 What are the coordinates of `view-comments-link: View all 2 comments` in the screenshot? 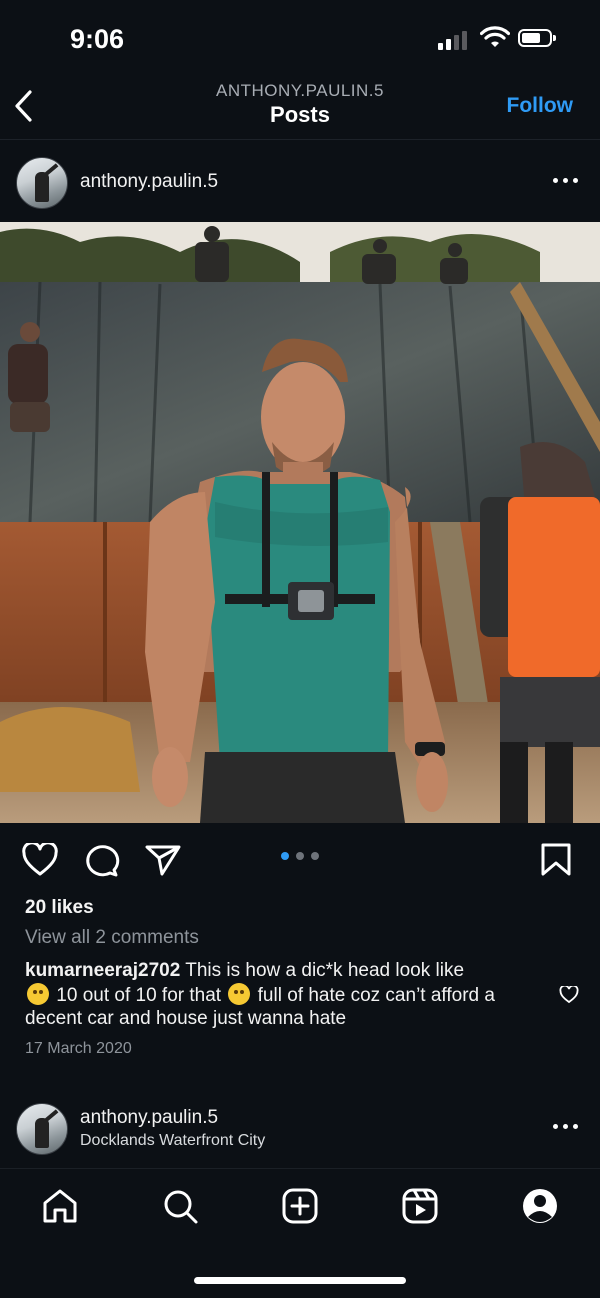 It's located at (112, 938).